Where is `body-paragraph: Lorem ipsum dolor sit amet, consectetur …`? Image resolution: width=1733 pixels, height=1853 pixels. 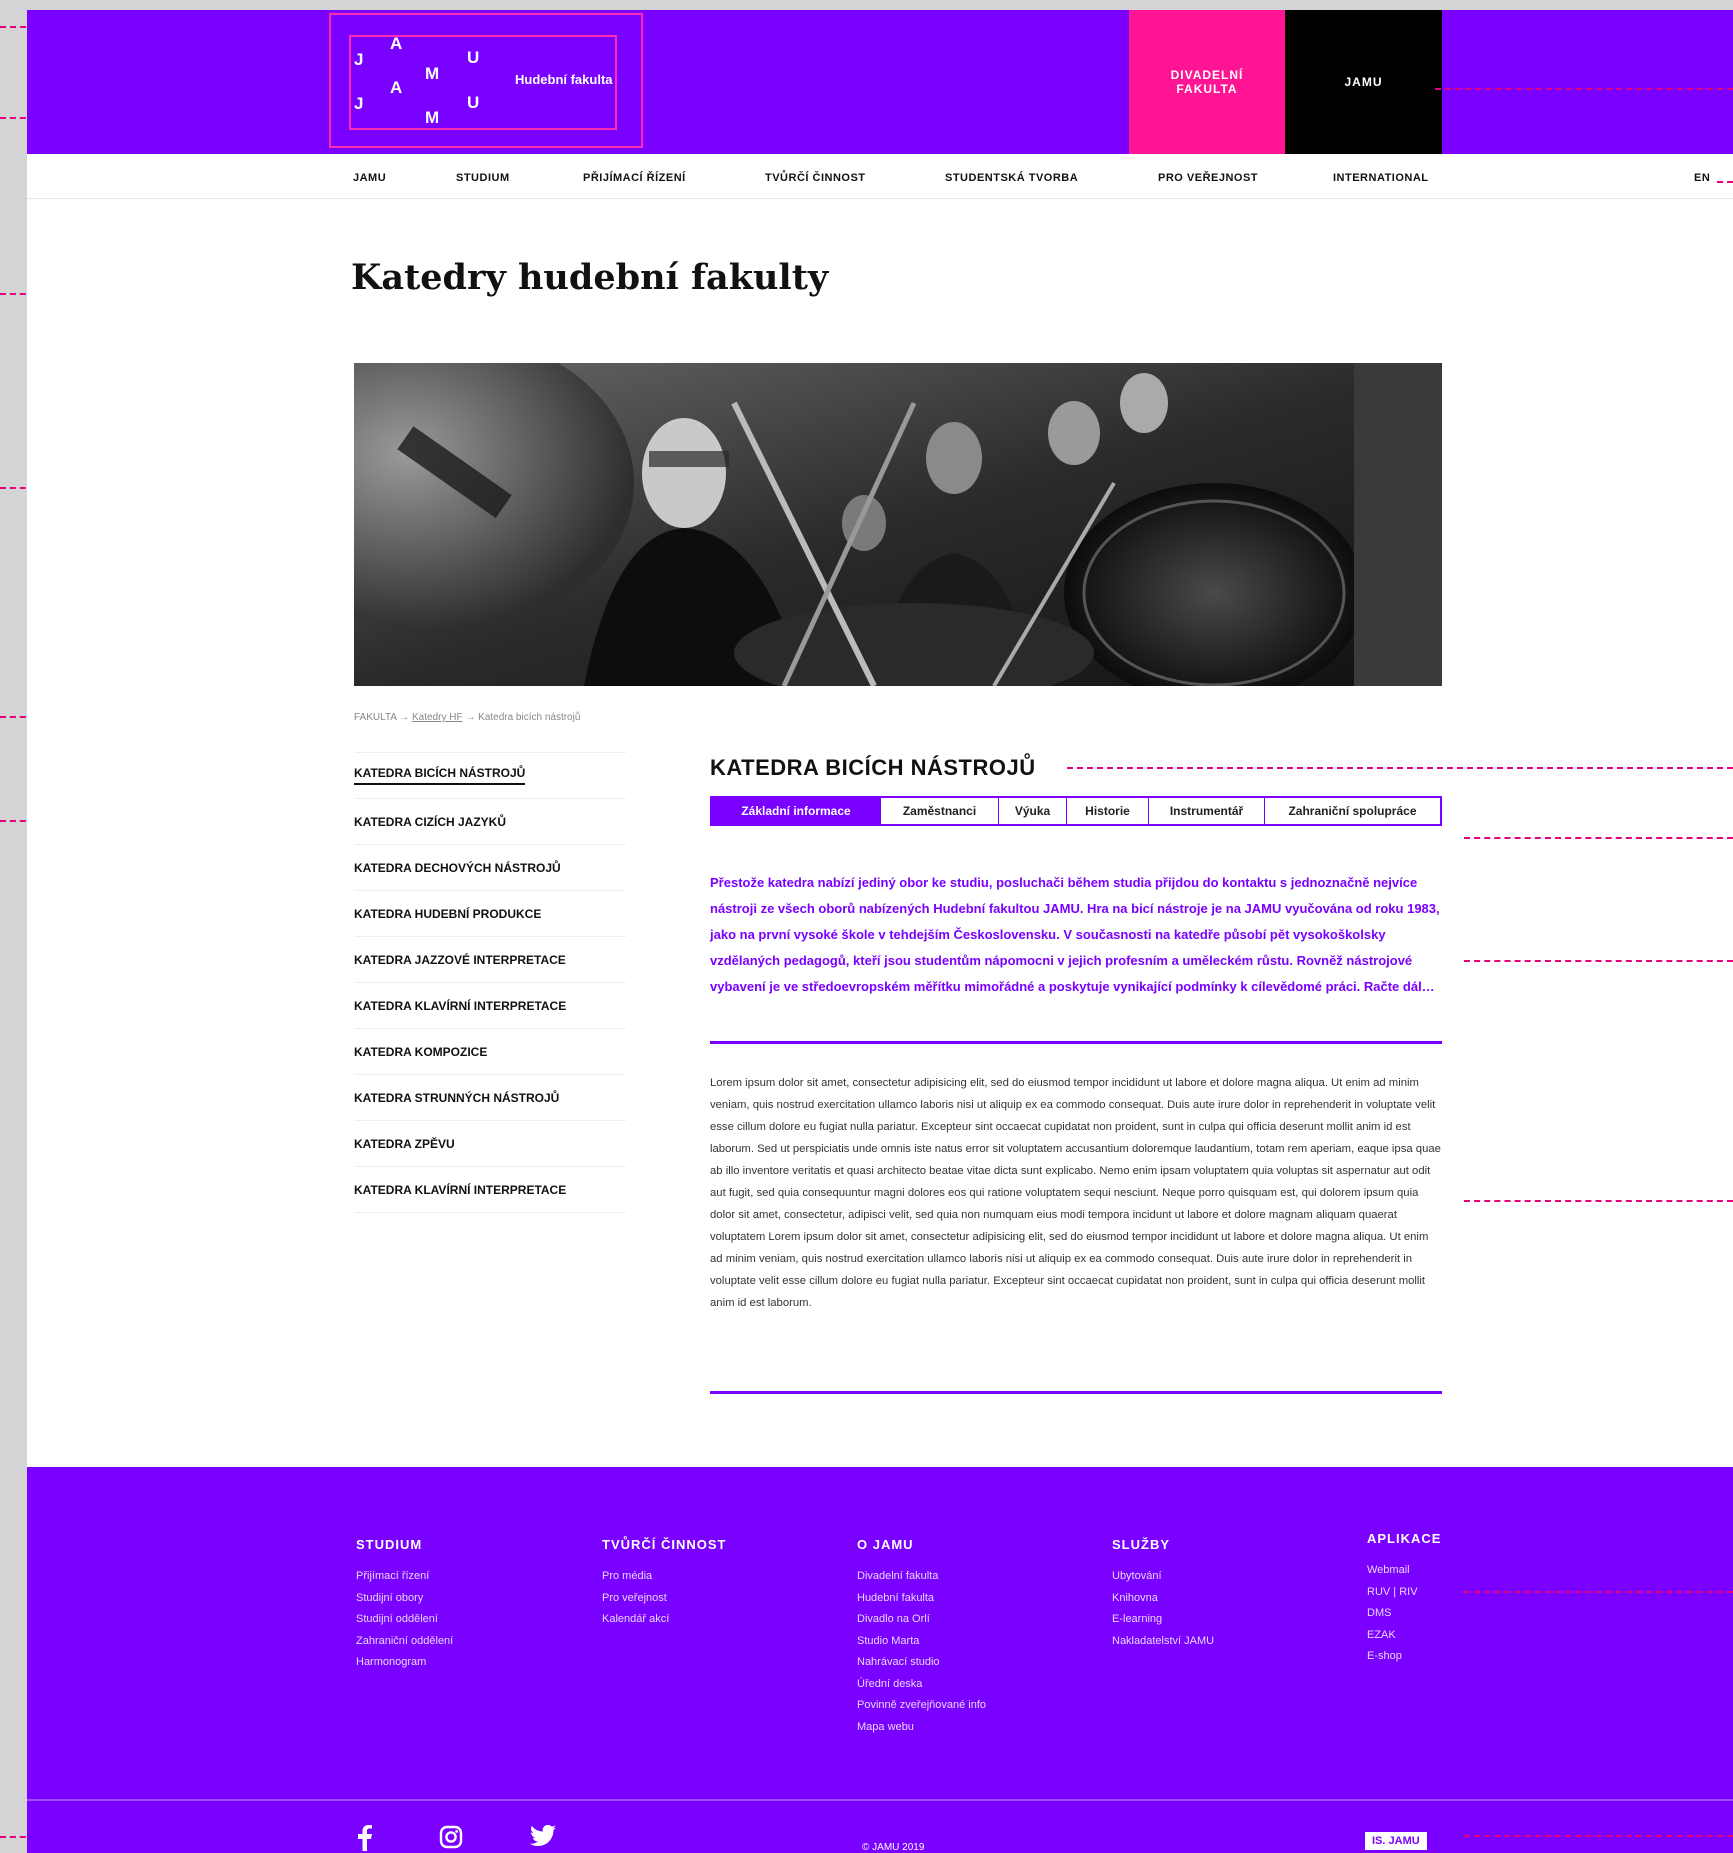 body-paragraph: Lorem ipsum dolor sit amet, consectetur … is located at coordinates (1075, 1193).